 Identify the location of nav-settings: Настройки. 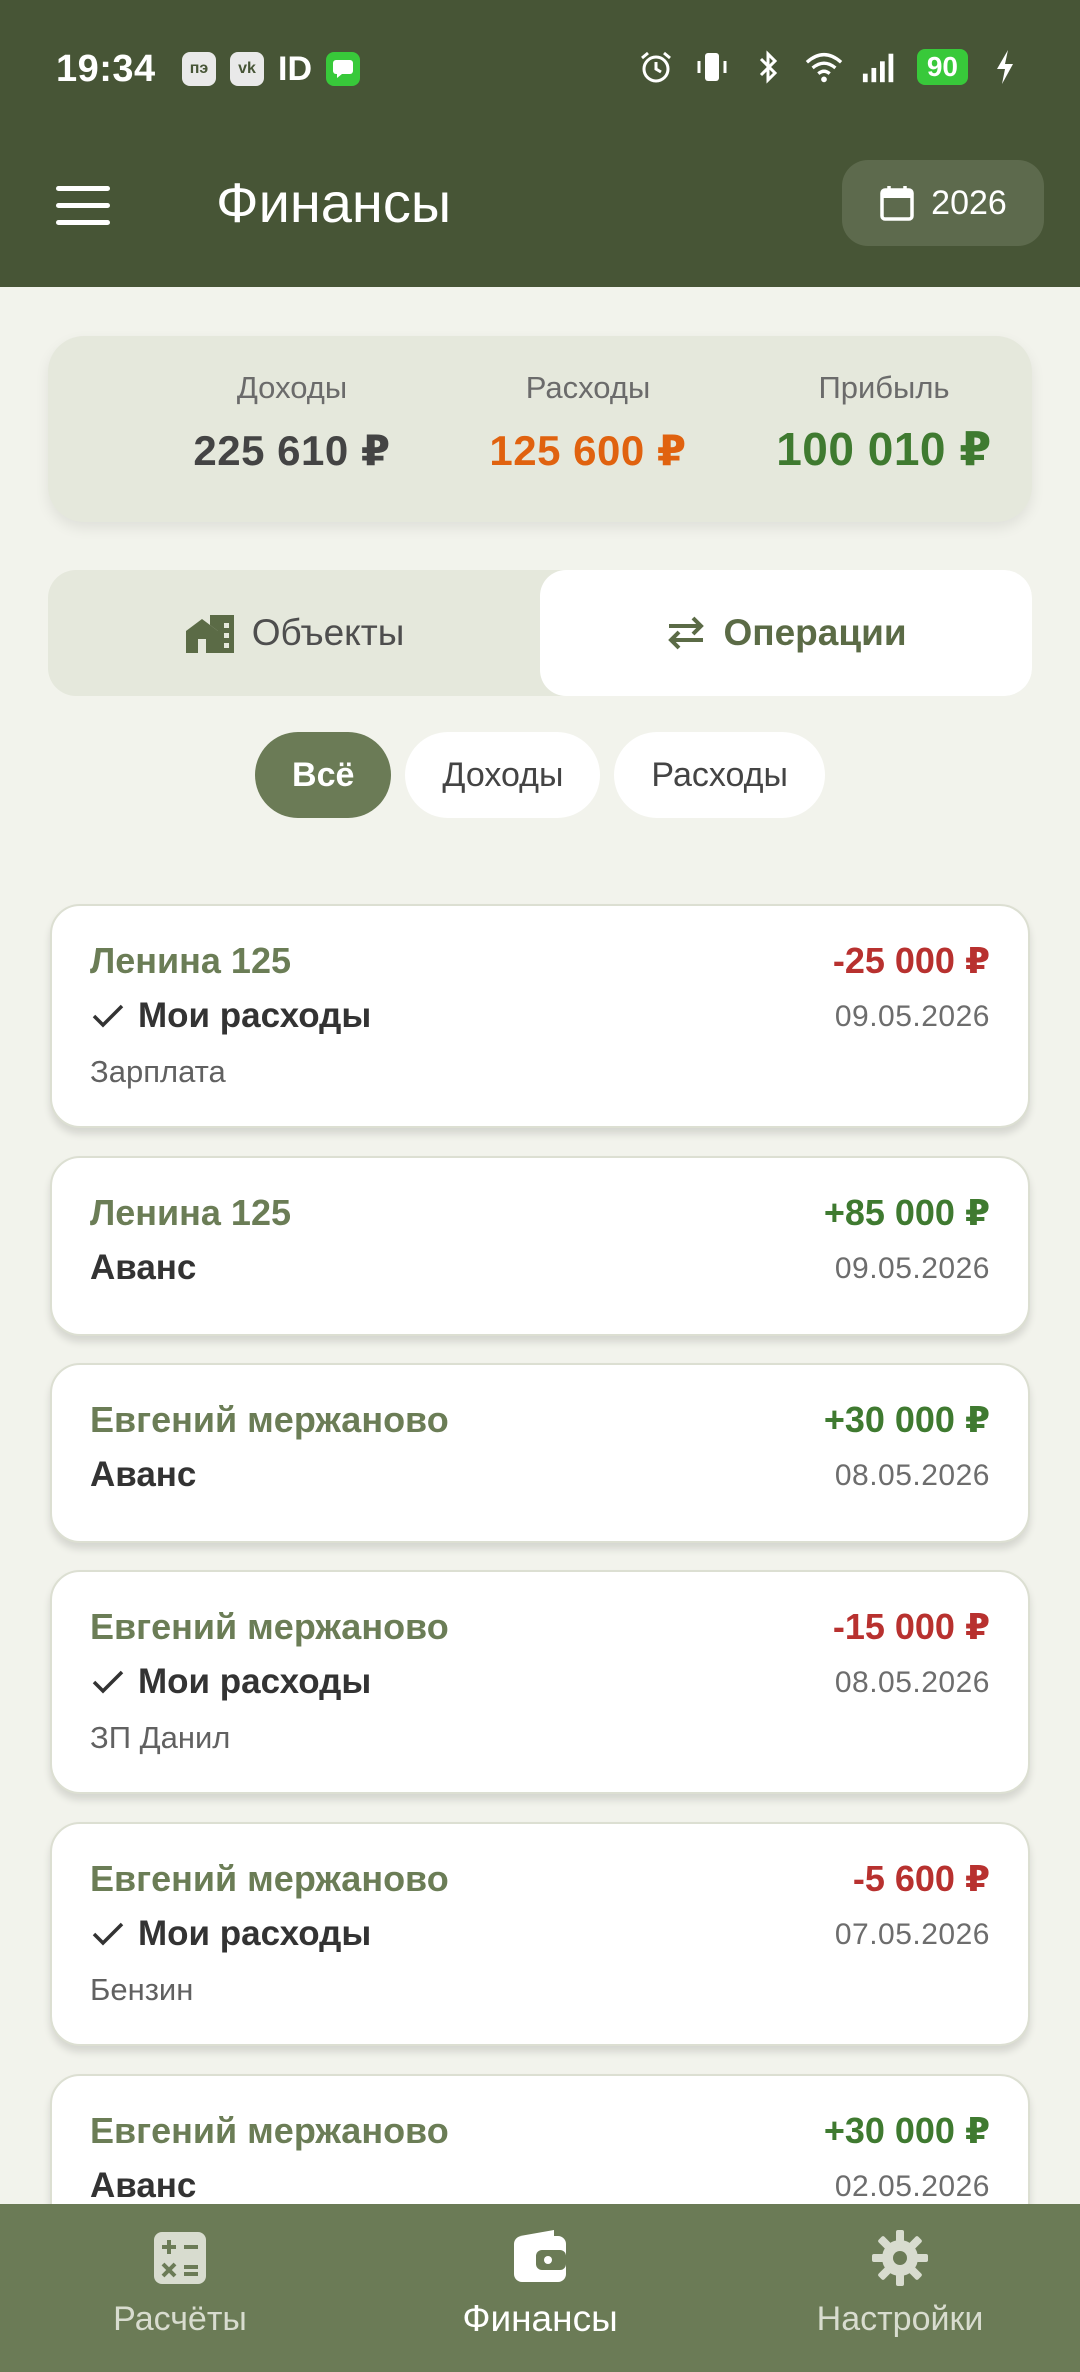
(900, 2288).